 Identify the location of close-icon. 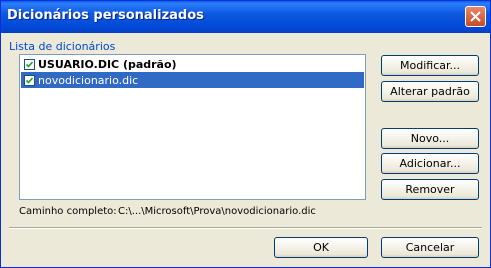
(475, 16).